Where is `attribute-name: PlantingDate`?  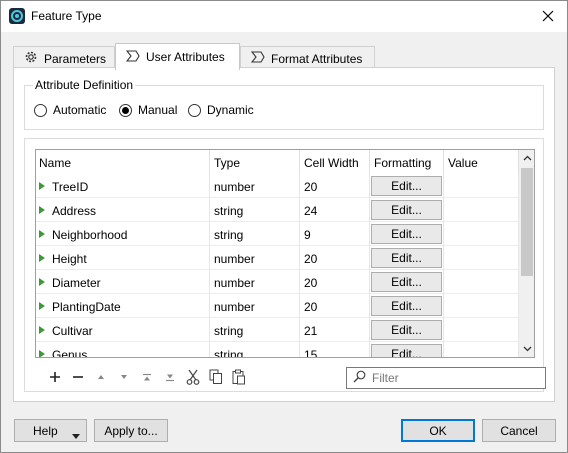
attribute-name: PlantingDate is located at coordinates (86, 307).